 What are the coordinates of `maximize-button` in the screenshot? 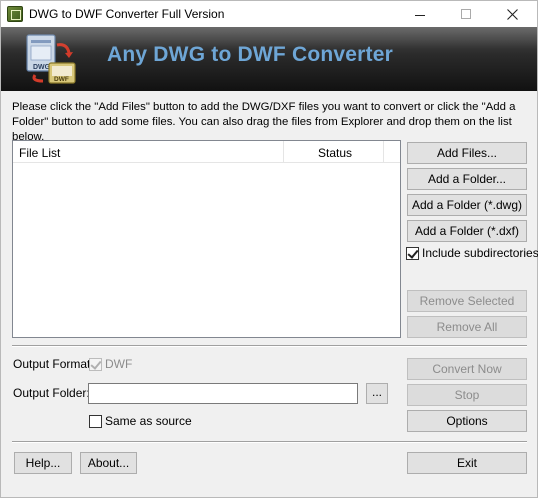 It's located at (466, 14).